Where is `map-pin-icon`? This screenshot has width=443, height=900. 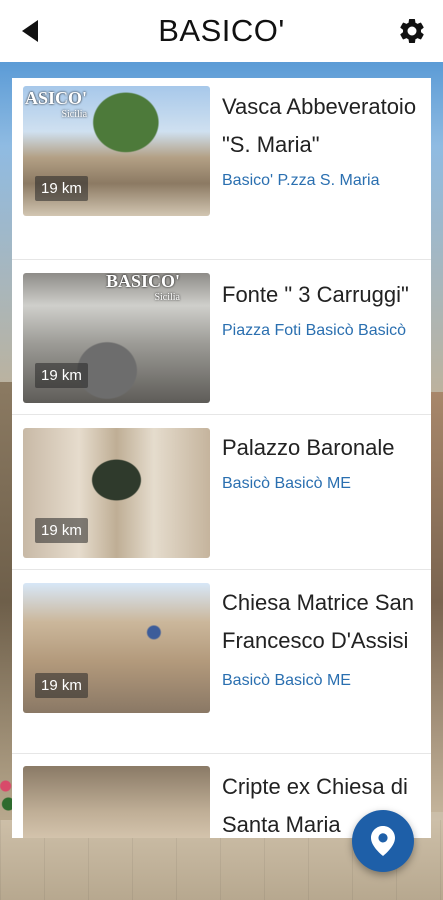 map-pin-icon is located at coordinates (383, 841).